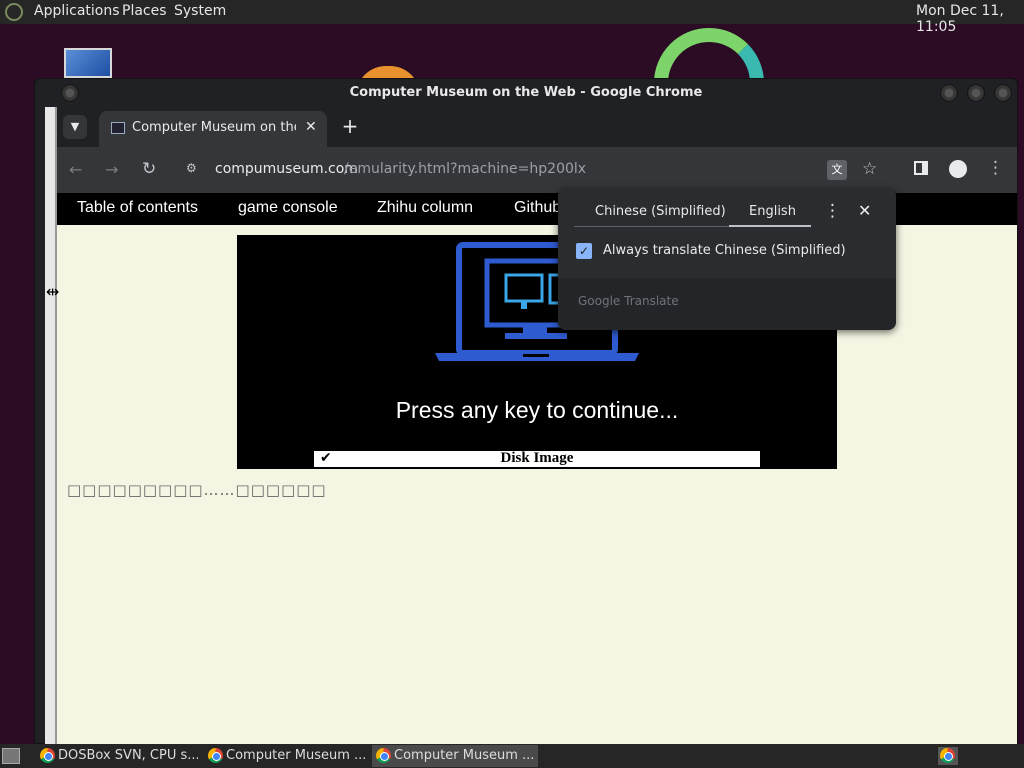 The width and height of the screenshot is (1024, 768). What do you see at coordinates (11, 756) in the screenshot?
I see `show-desktop-icon` at bounding box center [11, 756].